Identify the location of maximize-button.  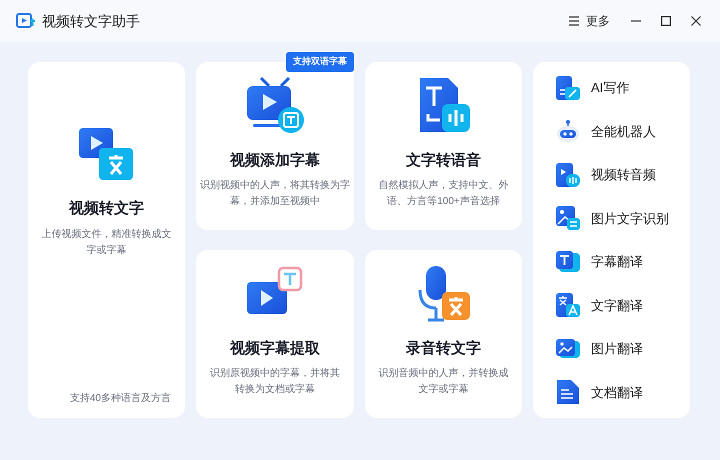
(666, 21).